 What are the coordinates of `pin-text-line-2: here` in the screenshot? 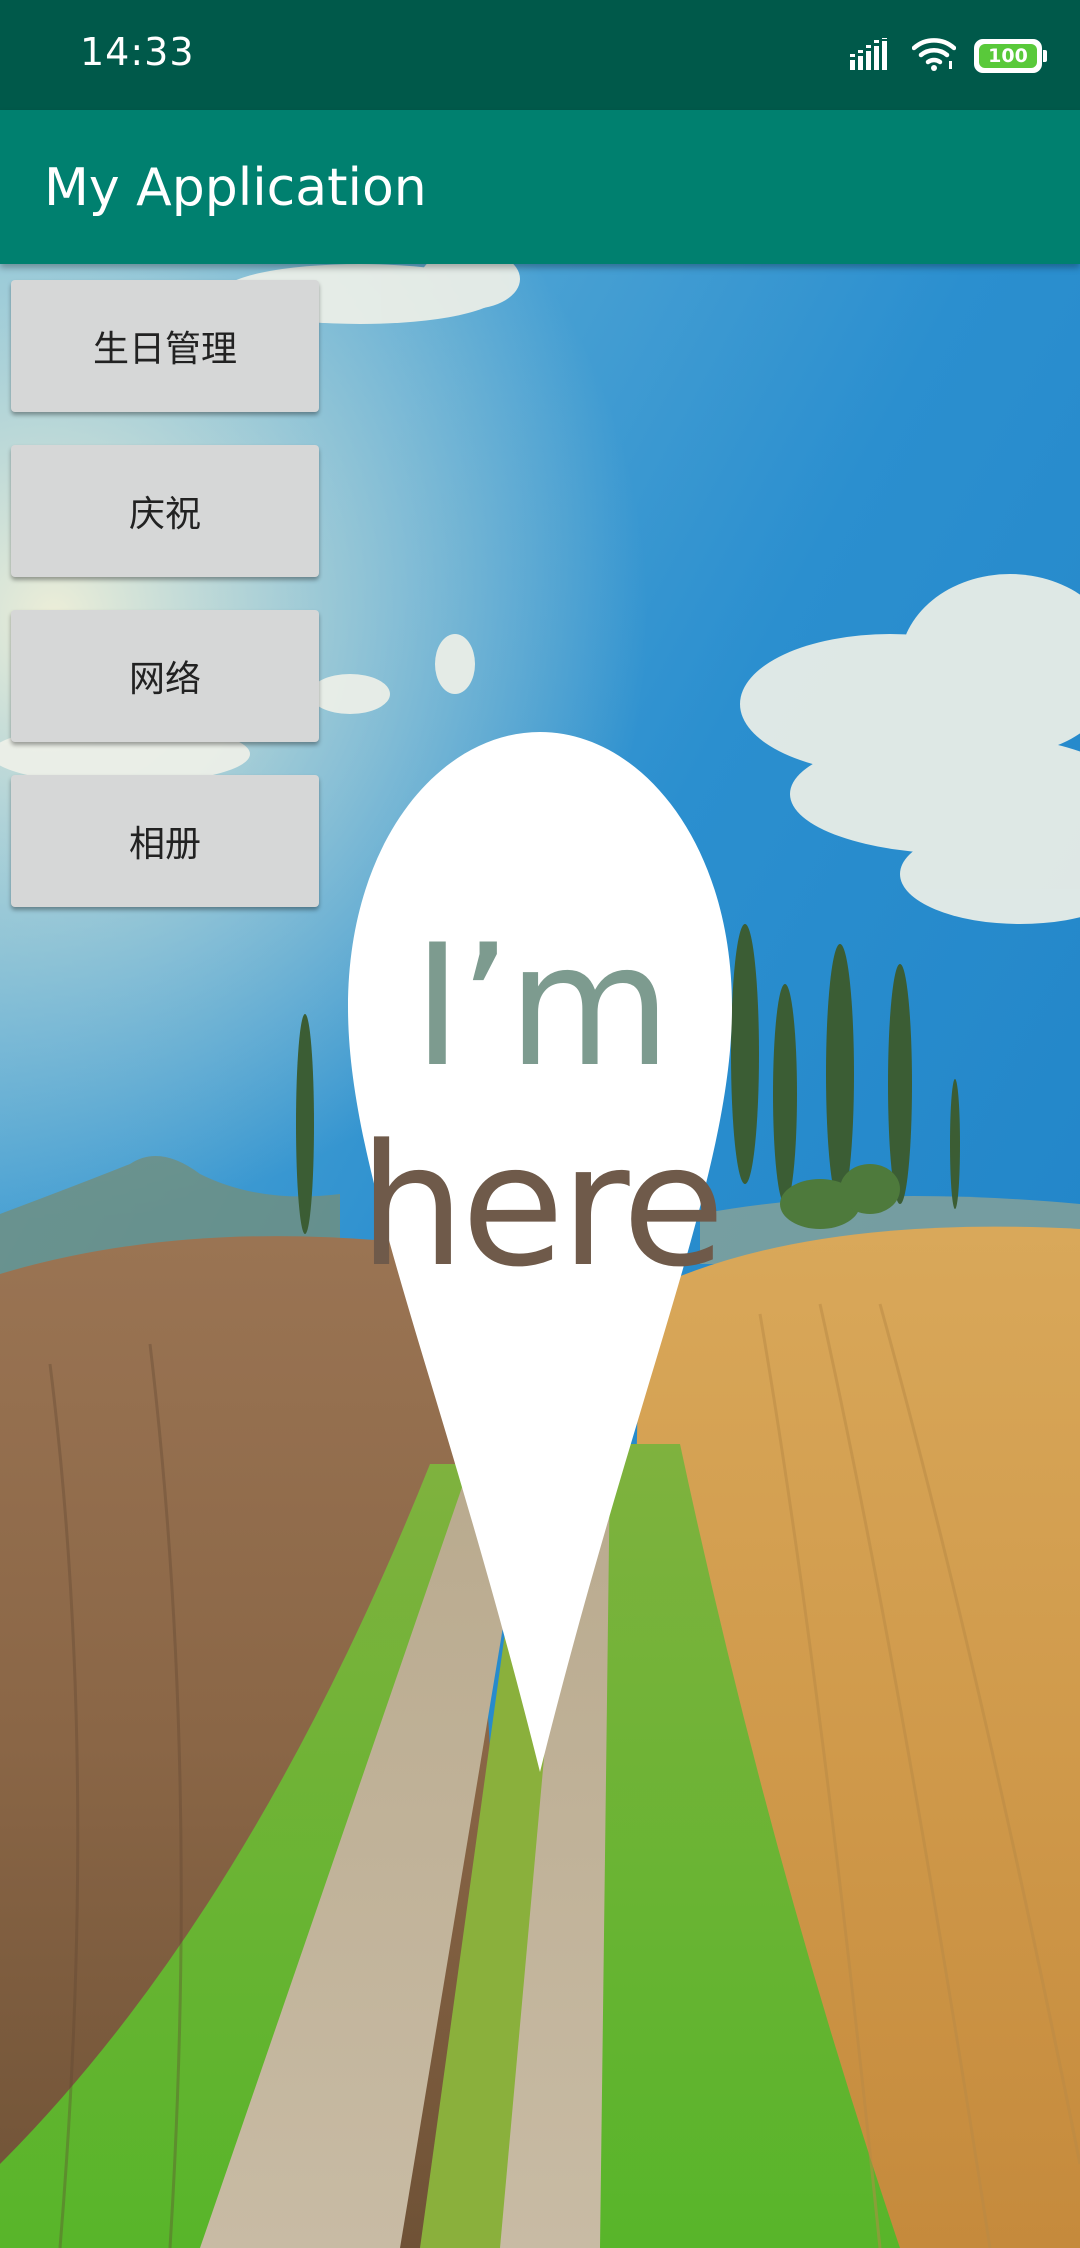 It's located at (542, 1206).